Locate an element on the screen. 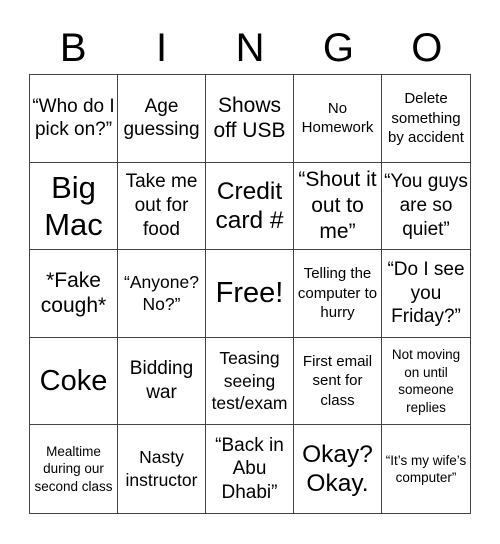 Image resolution: width=500 pixels, height=544 pixels. bingo-cell: “Do I see you Friday?” is located at coordinates (426, 294).